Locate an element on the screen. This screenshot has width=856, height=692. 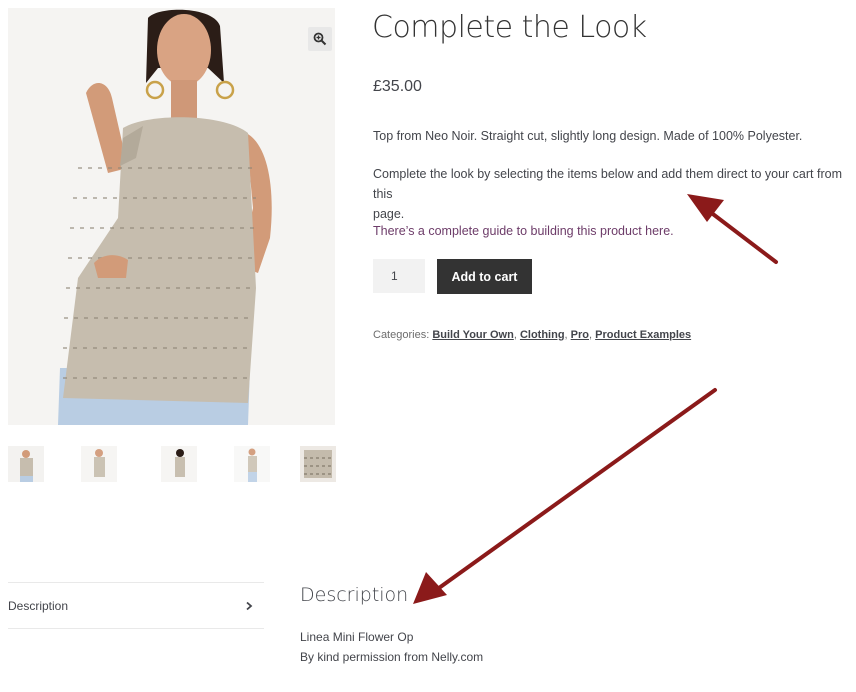
category-link-product-examples: Product Examples is located at coordinates (643, 335).